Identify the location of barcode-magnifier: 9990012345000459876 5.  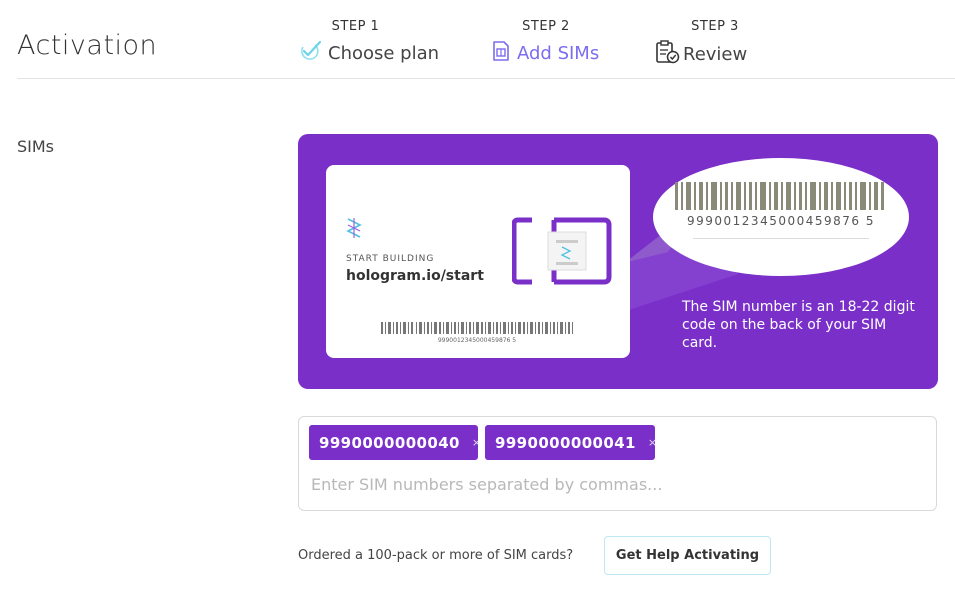
(781, 217).